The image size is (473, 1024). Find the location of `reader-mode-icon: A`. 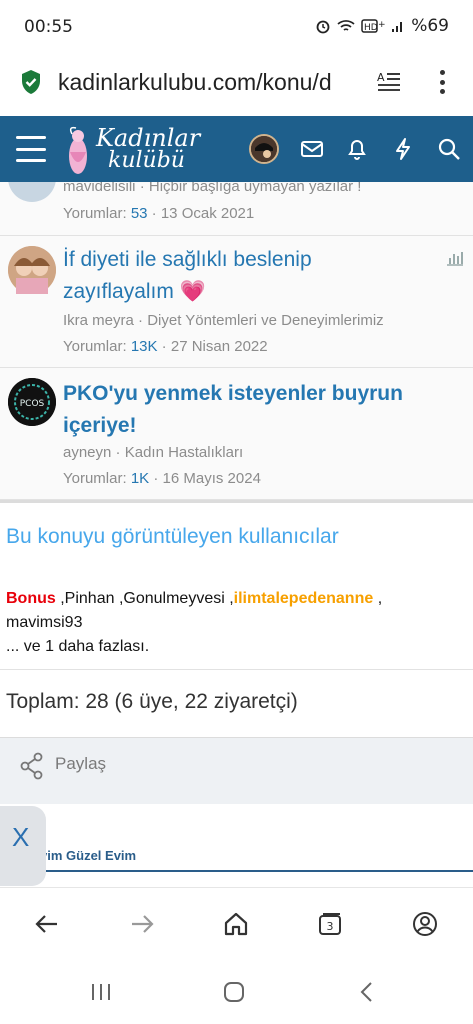

reader-mode-icon: A is located at coordinates (389, 82).